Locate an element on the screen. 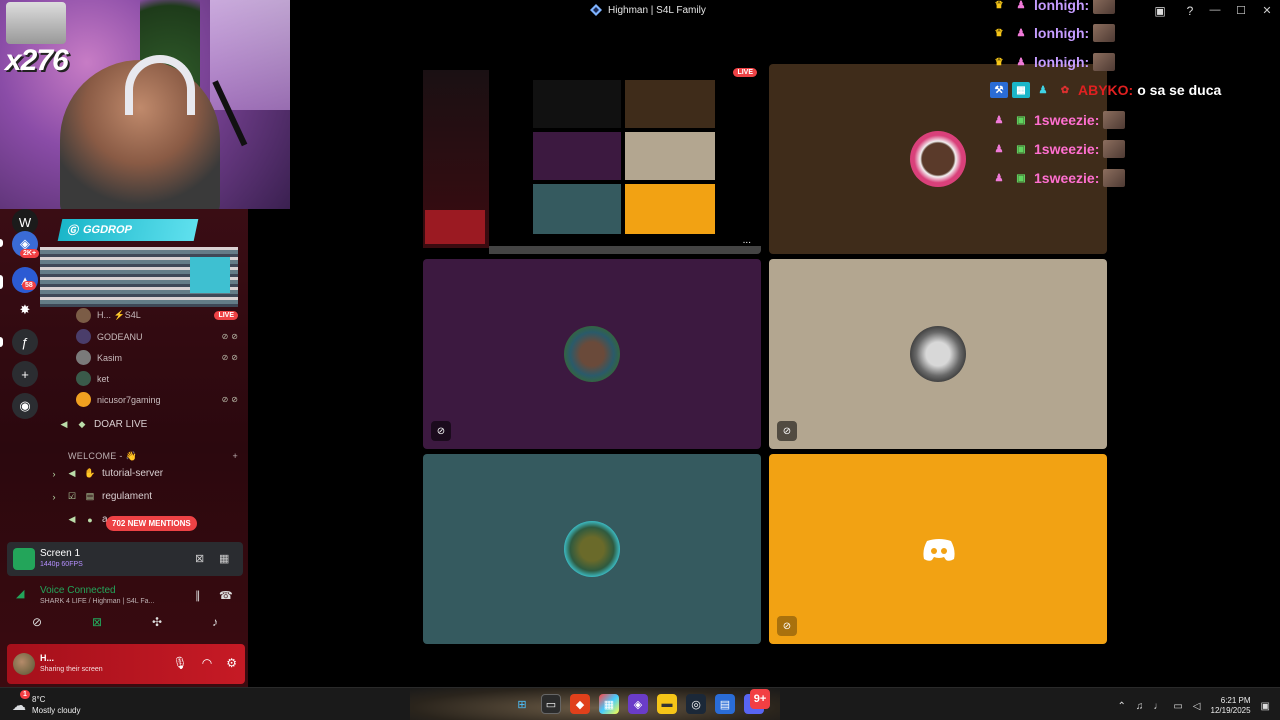 This screenshot has height=720, width=1280. task-view-icon: ▭ is located at coordinates (551, 704).